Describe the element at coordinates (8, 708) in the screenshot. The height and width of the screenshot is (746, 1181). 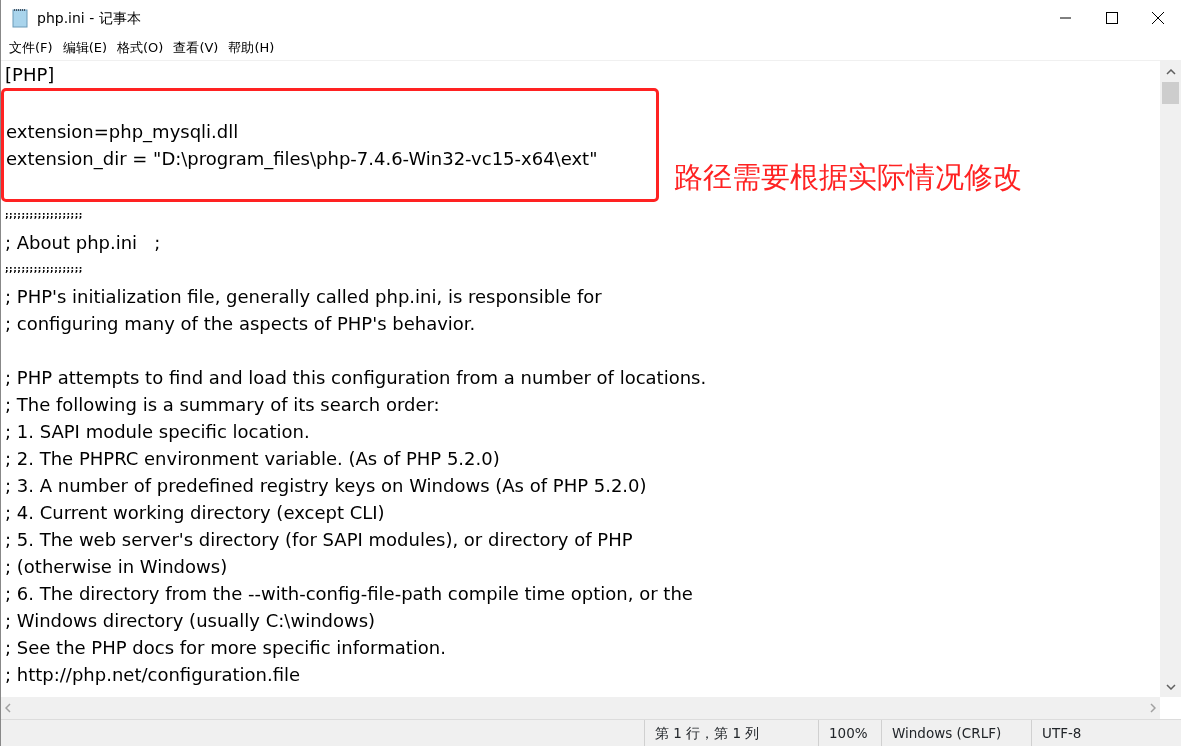
I see `scroll-left-icon` at that location.